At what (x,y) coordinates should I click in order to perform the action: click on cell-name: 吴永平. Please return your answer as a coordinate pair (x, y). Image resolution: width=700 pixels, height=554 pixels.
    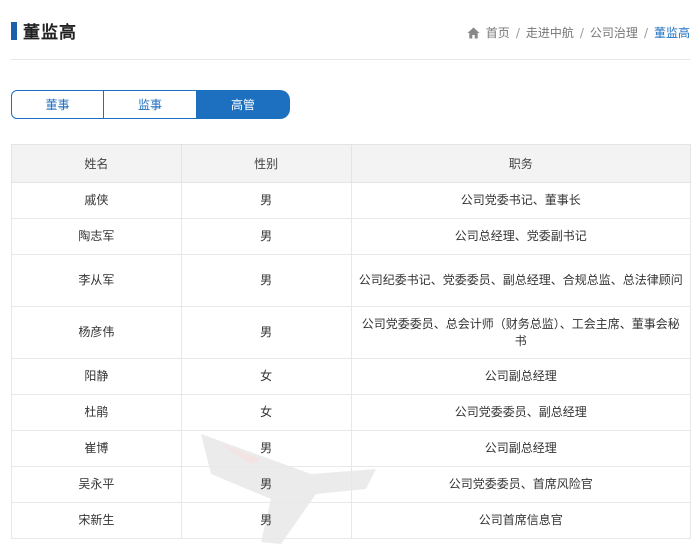
    Looking at the image, I should click on (96, 484).